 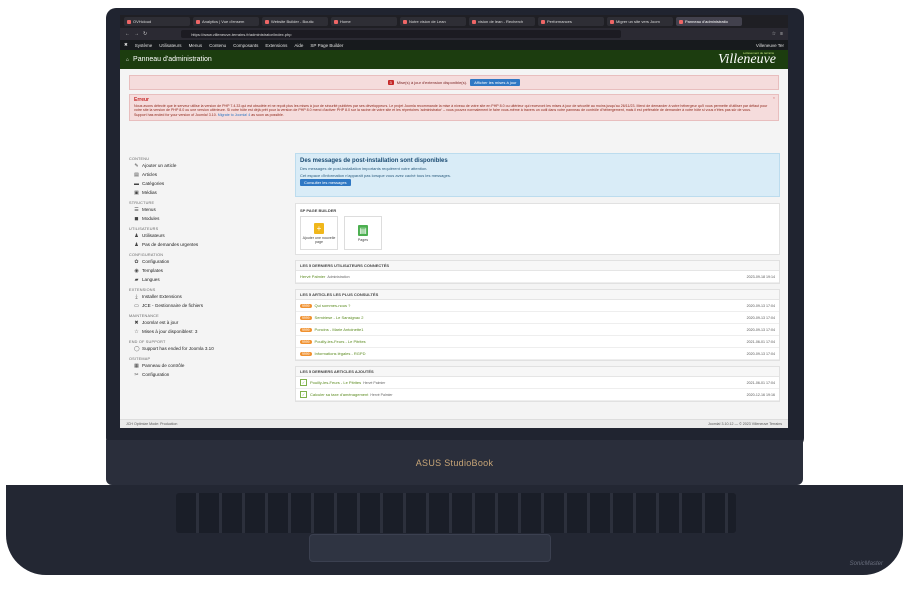 I want to click on sppb-tiles: + Ajouter une nouvelle page ▤ Pages, so click(x=537, y=233).